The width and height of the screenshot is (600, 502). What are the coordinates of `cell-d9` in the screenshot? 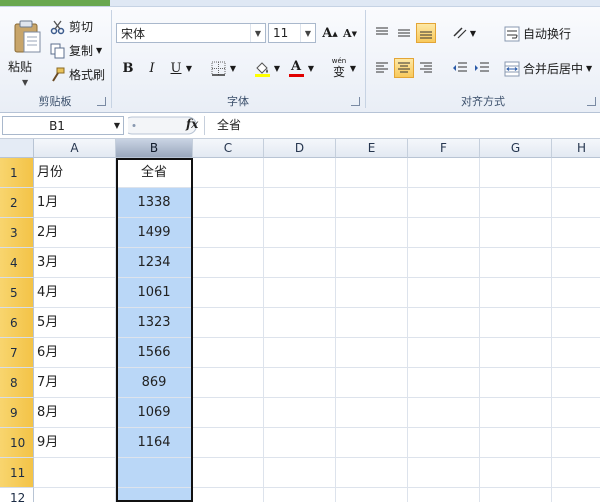 It's located at (300, 413).